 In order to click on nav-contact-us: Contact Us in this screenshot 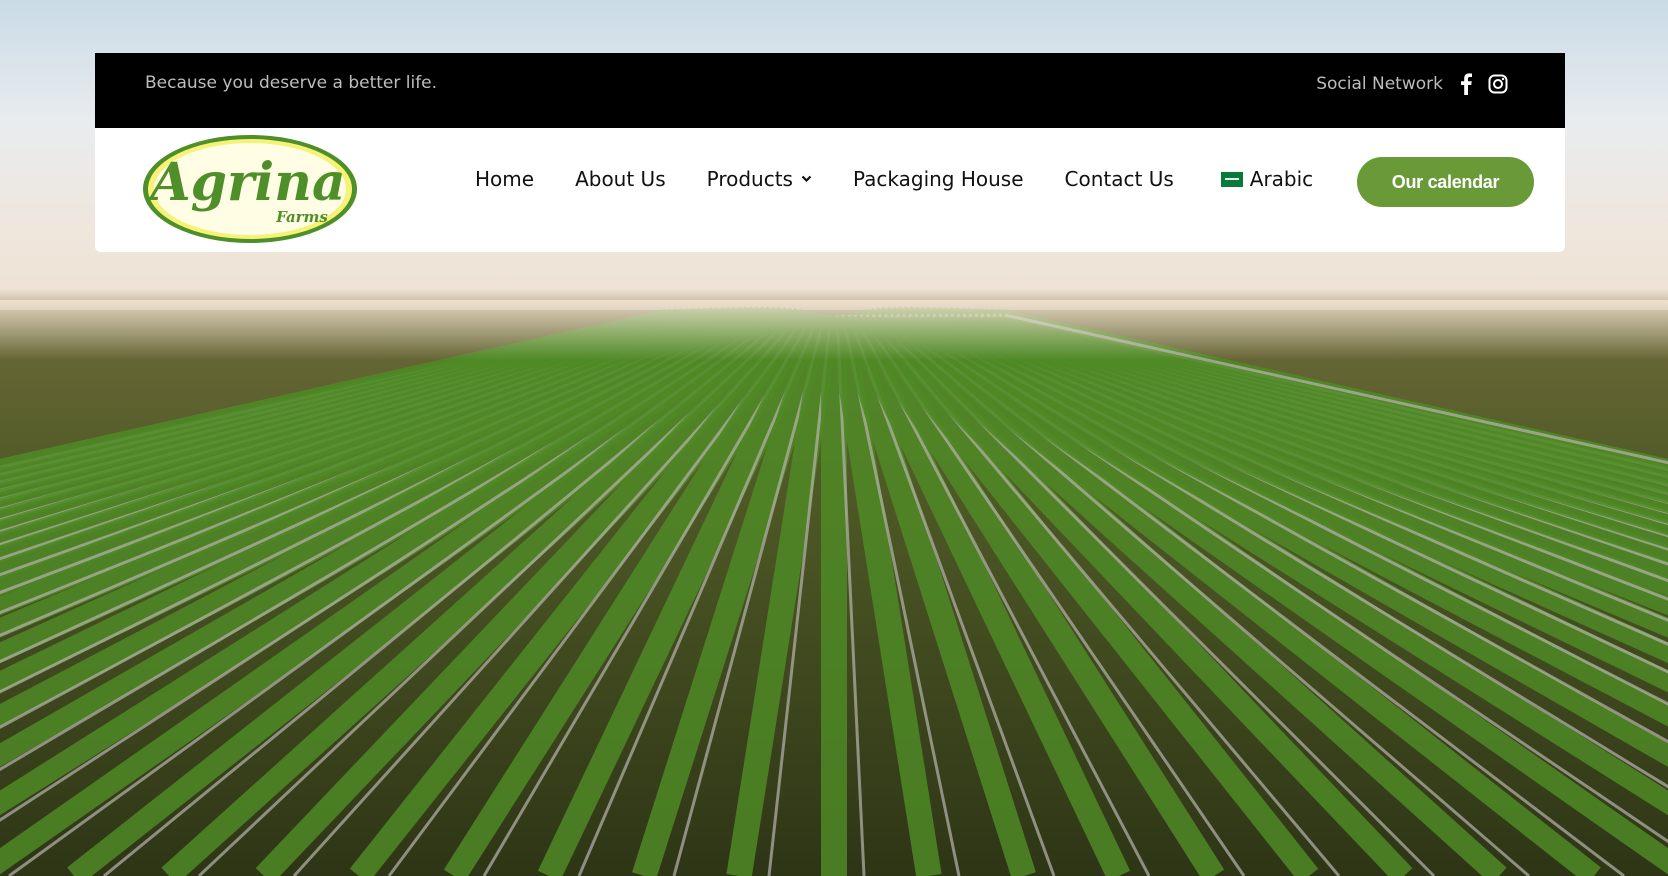, I will do `click(1119, 179)`.